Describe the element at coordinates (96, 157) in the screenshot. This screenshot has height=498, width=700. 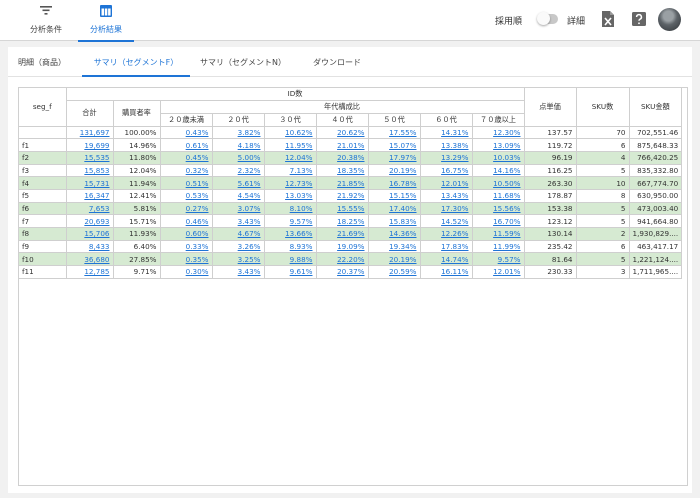
I see `cell-total-link: 15,535` at that location.